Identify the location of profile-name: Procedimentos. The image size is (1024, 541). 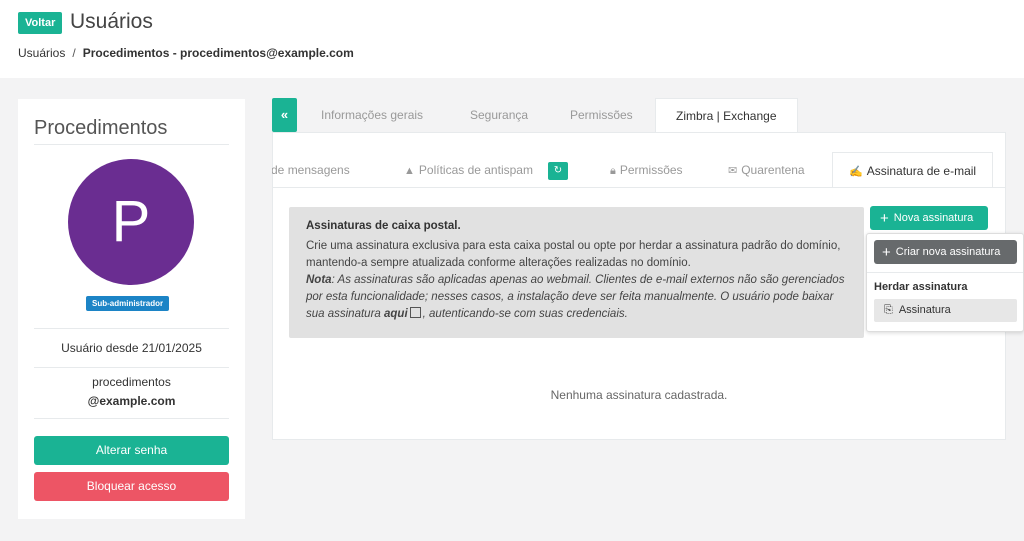
(101, 128).